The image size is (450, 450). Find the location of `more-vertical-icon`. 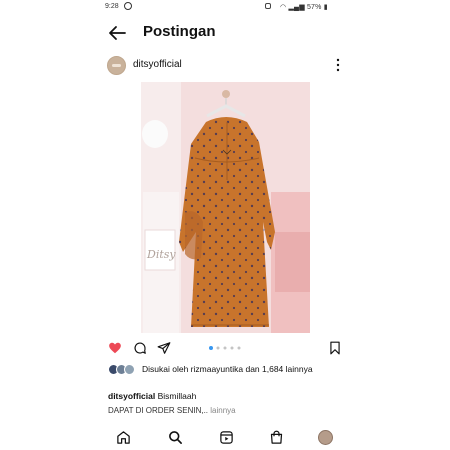

more-vertical-icon is located at coordinates (338, 65).